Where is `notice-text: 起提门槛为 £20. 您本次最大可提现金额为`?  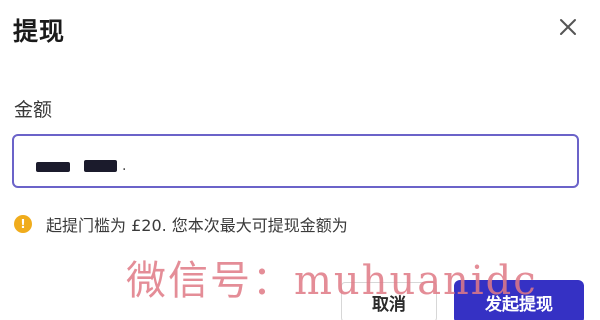 notice-text: 起提门槛为 £20. 您本次最大可提现金额为 is located at coordinates (197, 225).